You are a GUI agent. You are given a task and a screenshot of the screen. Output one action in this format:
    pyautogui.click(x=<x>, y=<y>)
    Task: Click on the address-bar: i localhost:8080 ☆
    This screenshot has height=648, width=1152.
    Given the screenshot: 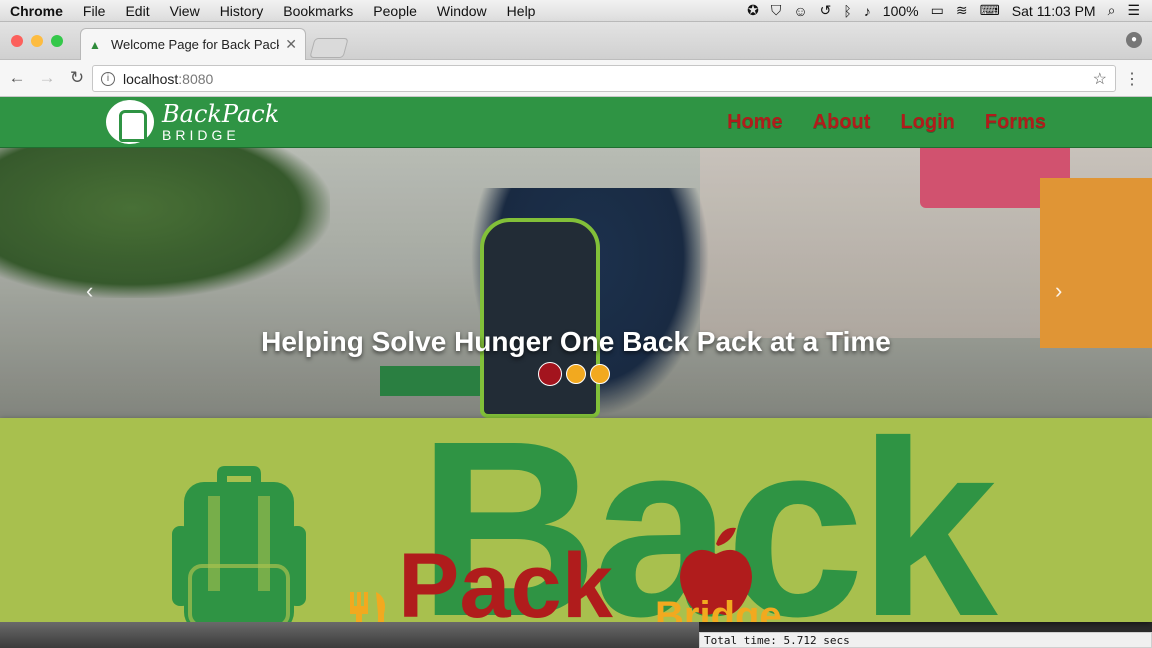 What is the action you would take?
    pyautogui.click(x=604, y=78)
    